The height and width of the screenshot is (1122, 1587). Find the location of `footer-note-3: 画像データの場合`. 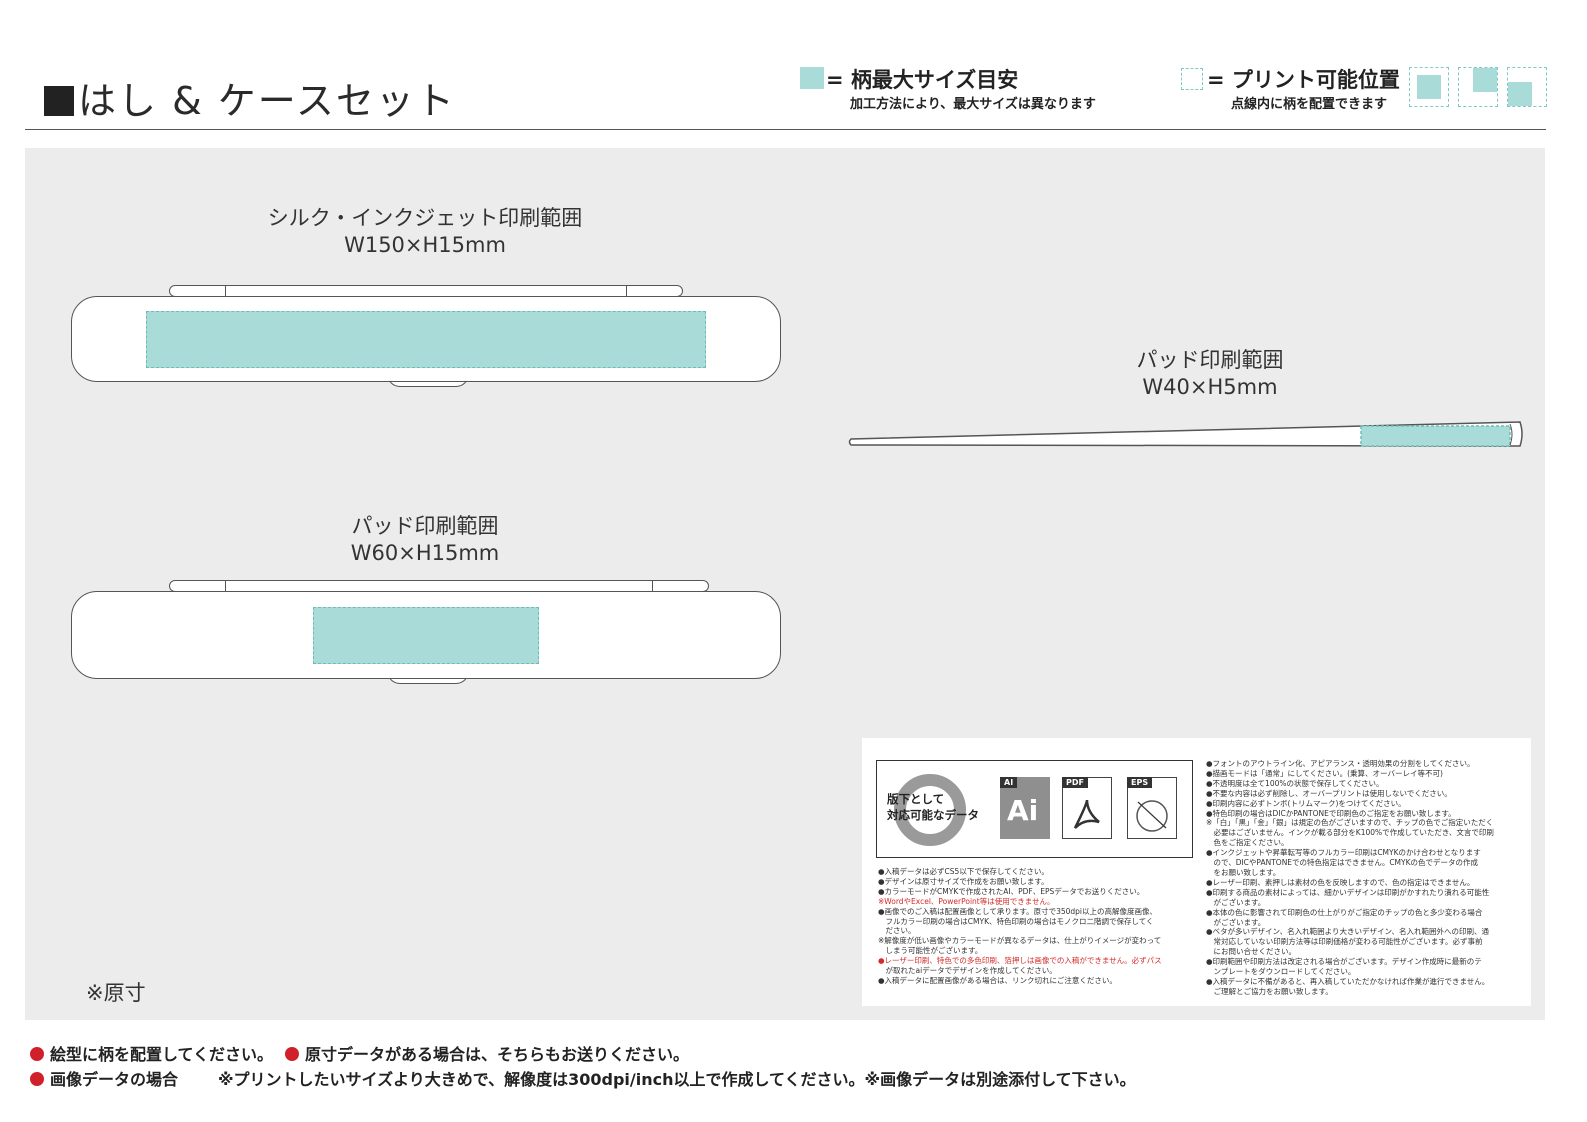

footer-note-3: 画像データの場合 is located at coordinates (104, 1078).